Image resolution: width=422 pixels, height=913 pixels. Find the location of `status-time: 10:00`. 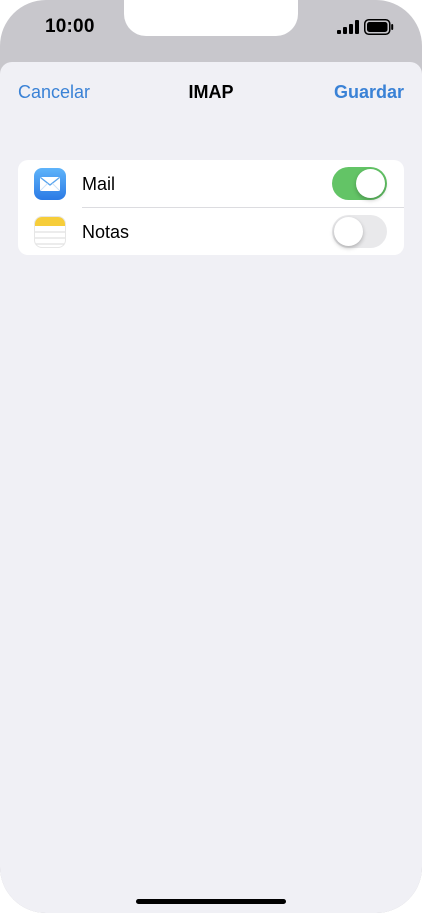

status-time: 10:00 is located at coordinates (70, 26).